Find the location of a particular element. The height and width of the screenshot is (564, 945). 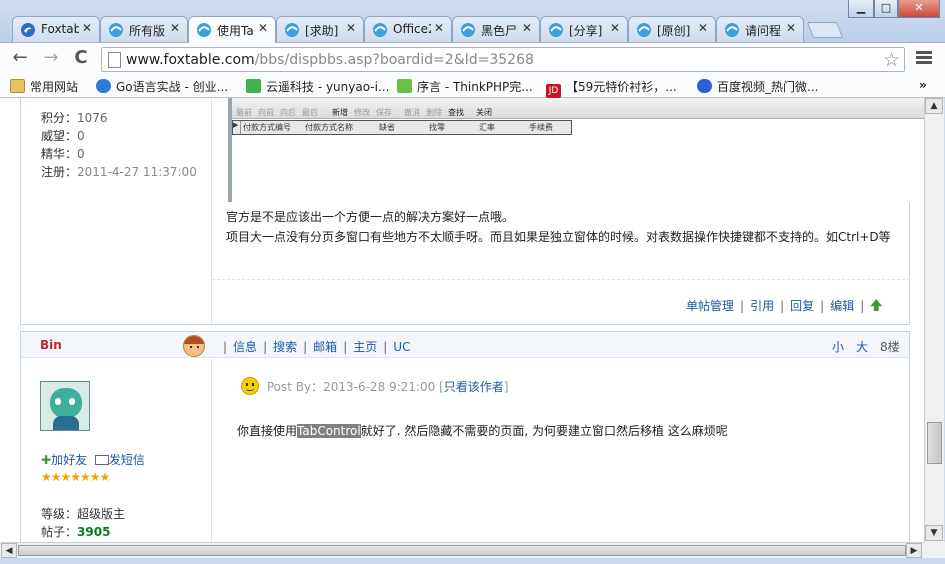

menu-icon is located at coordinates (924, 58).